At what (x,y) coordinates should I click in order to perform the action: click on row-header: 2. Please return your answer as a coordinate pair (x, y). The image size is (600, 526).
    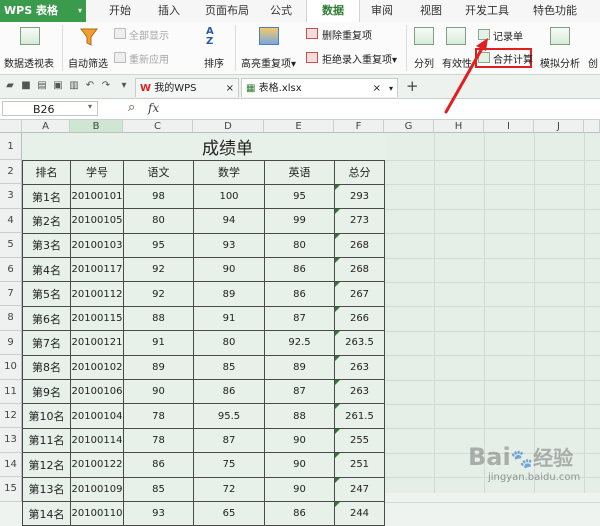
    Looking at the image, I should click on (11, 172).